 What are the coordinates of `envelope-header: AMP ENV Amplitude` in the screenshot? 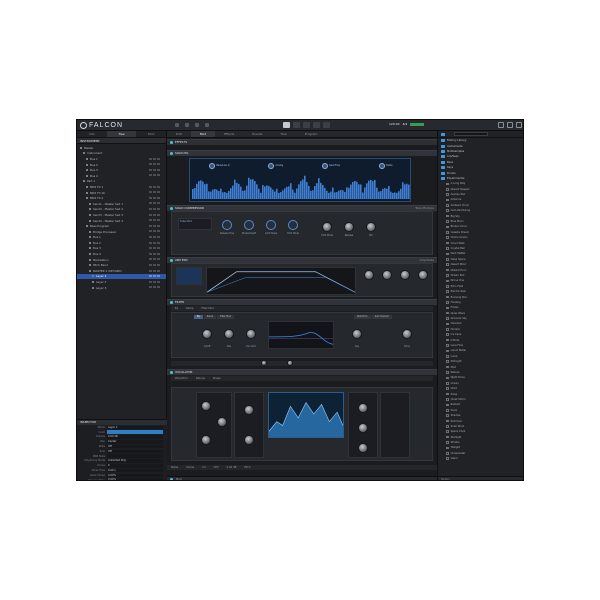 It's located at (302, 260).